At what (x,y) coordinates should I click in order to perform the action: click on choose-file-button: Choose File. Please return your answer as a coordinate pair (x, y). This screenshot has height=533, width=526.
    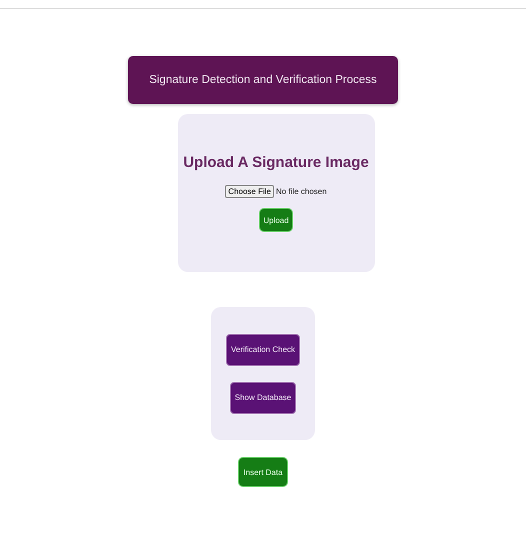
    Looking at the image, I should click on (249, 191).